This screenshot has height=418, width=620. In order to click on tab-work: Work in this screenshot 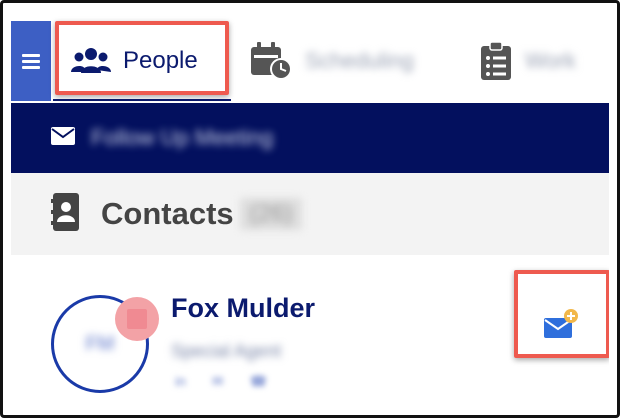, I will do `click(544, 61)`.